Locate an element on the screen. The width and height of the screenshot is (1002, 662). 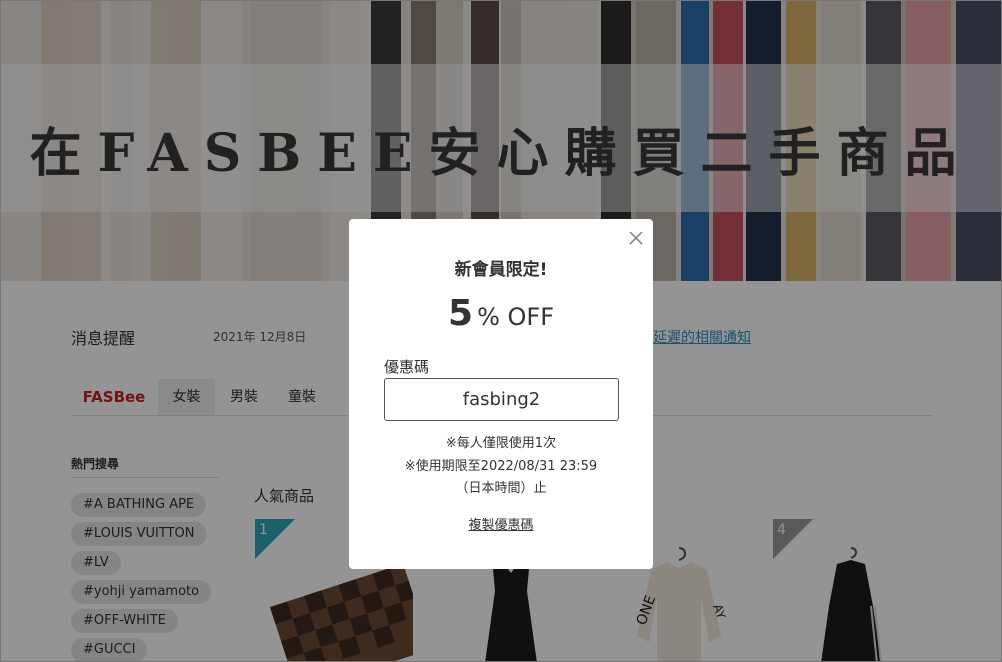
coupon-code-label: 優惠碼 is located at coordinates (407, 367).